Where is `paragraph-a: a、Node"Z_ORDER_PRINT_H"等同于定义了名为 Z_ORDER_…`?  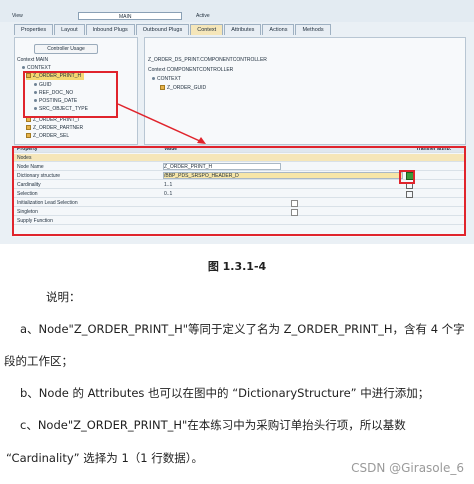 paragraph-a: a、Node"Z_ORDER_PRINT_H"等同于定义了名为 Z_ORDER_… is located at coordinates (242, 329).